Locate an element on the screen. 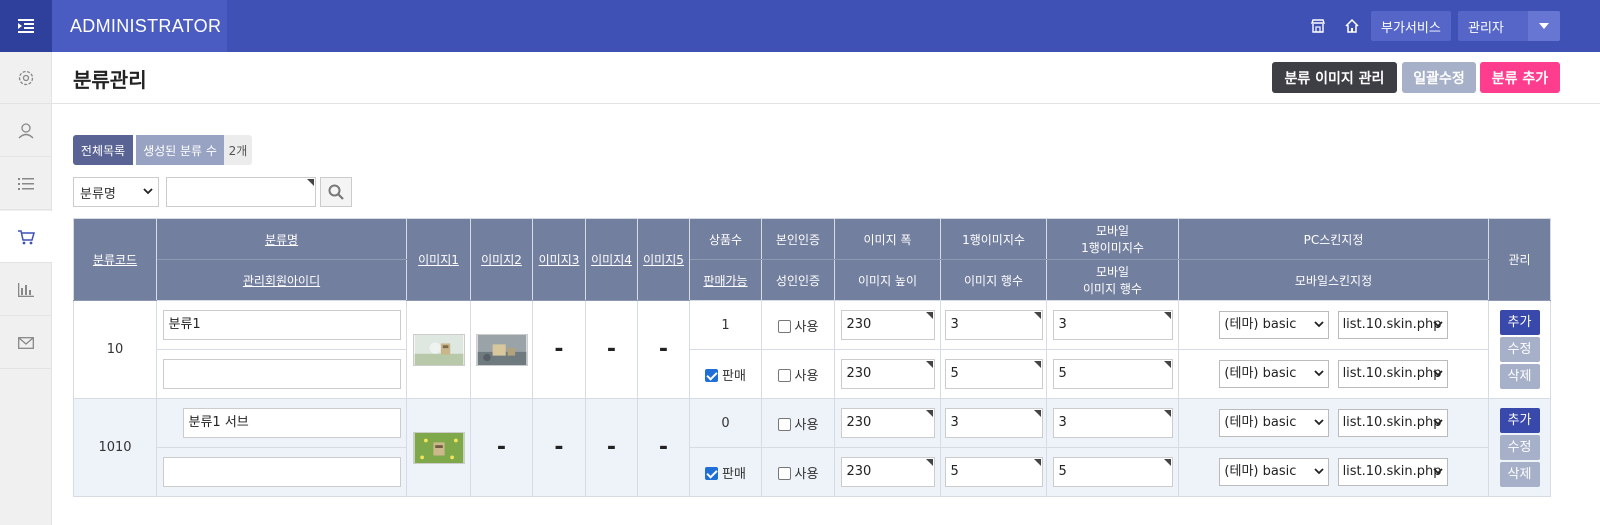 The height and width of the screenshot is (525, 1600). cart-icon is located at coordinates (26, 236).